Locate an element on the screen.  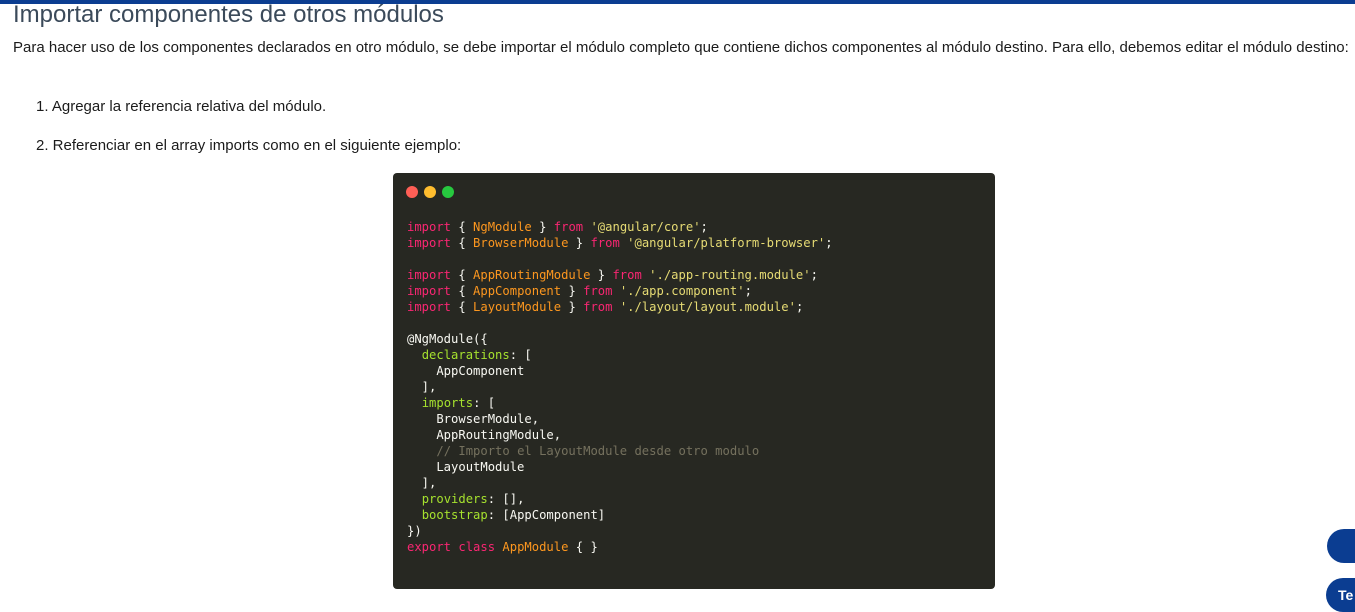
code-token: '@angular/platform-browser' is located at coordinates (726, 243).